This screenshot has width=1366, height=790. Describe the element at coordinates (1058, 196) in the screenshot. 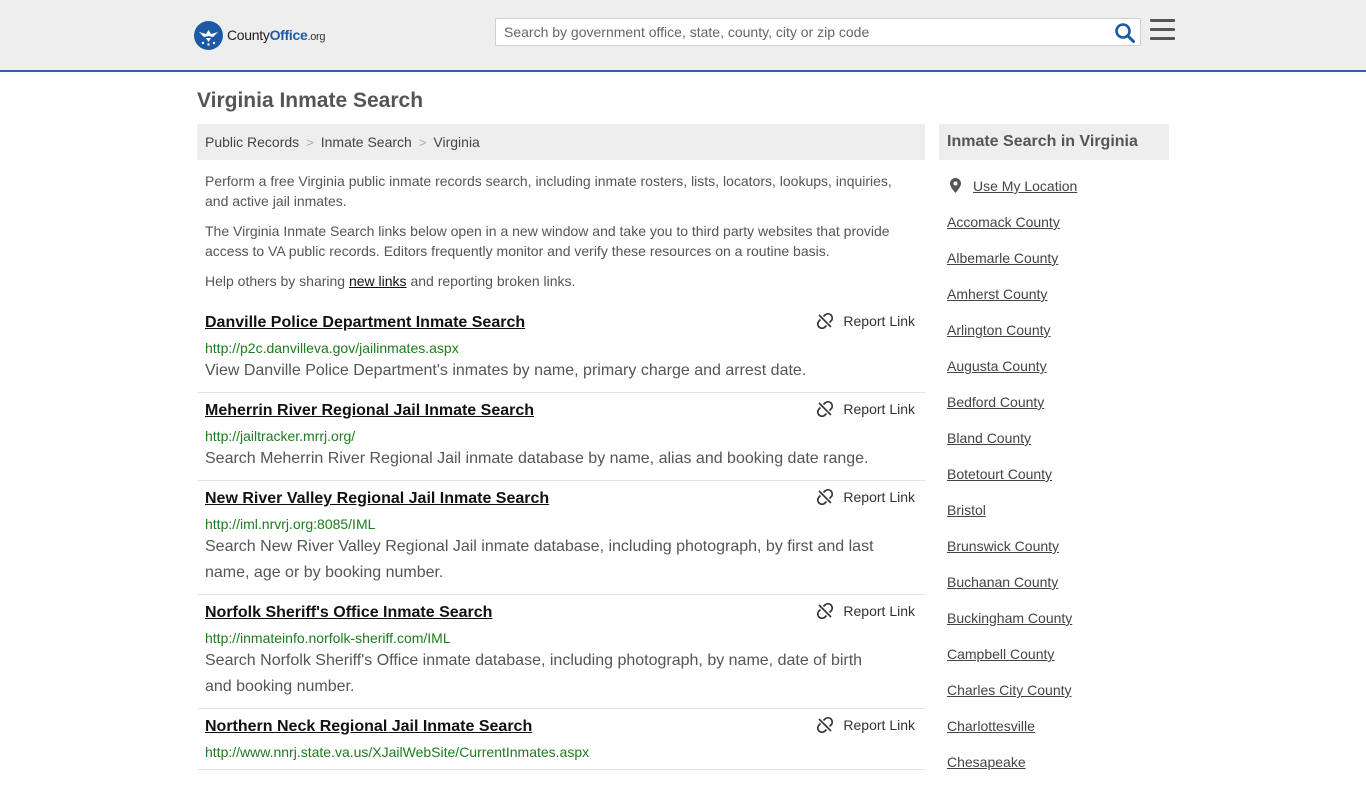

I see `use-my-location: Use My Location` at that location.